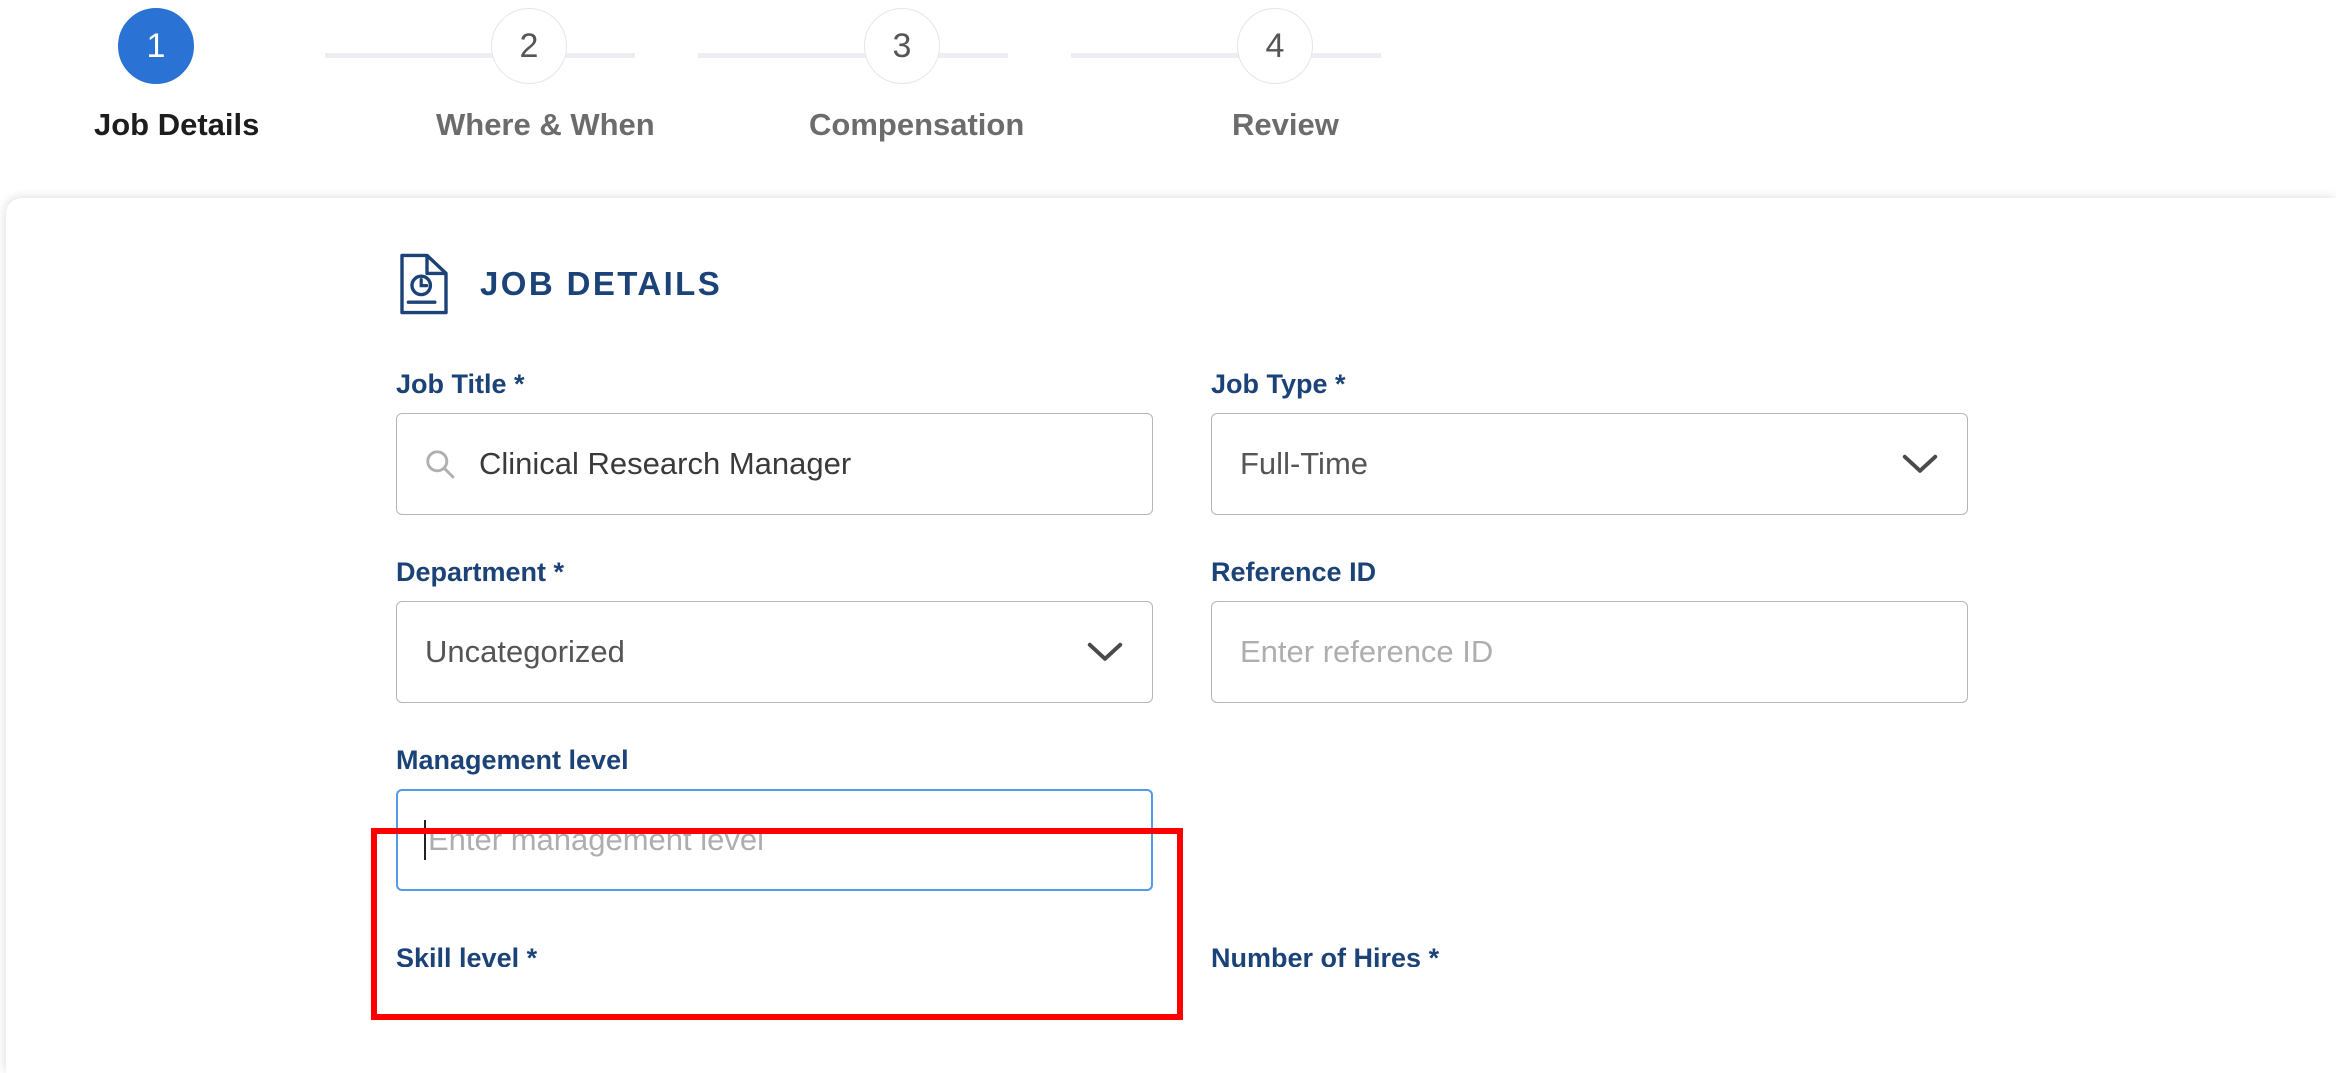  What do you see at coordinates (1434, 955) in the screenshot?
I see `label-number-of-hires-required: *` at bounding box center [1434, 955].